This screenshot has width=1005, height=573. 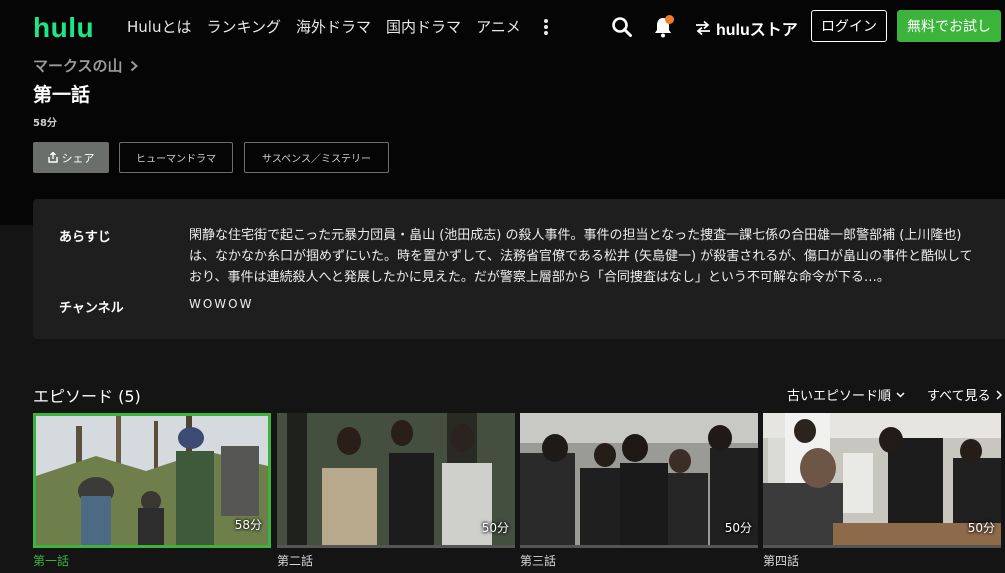 I want to click on hulu-store-link: huluストア, so click(x=746, y=28).